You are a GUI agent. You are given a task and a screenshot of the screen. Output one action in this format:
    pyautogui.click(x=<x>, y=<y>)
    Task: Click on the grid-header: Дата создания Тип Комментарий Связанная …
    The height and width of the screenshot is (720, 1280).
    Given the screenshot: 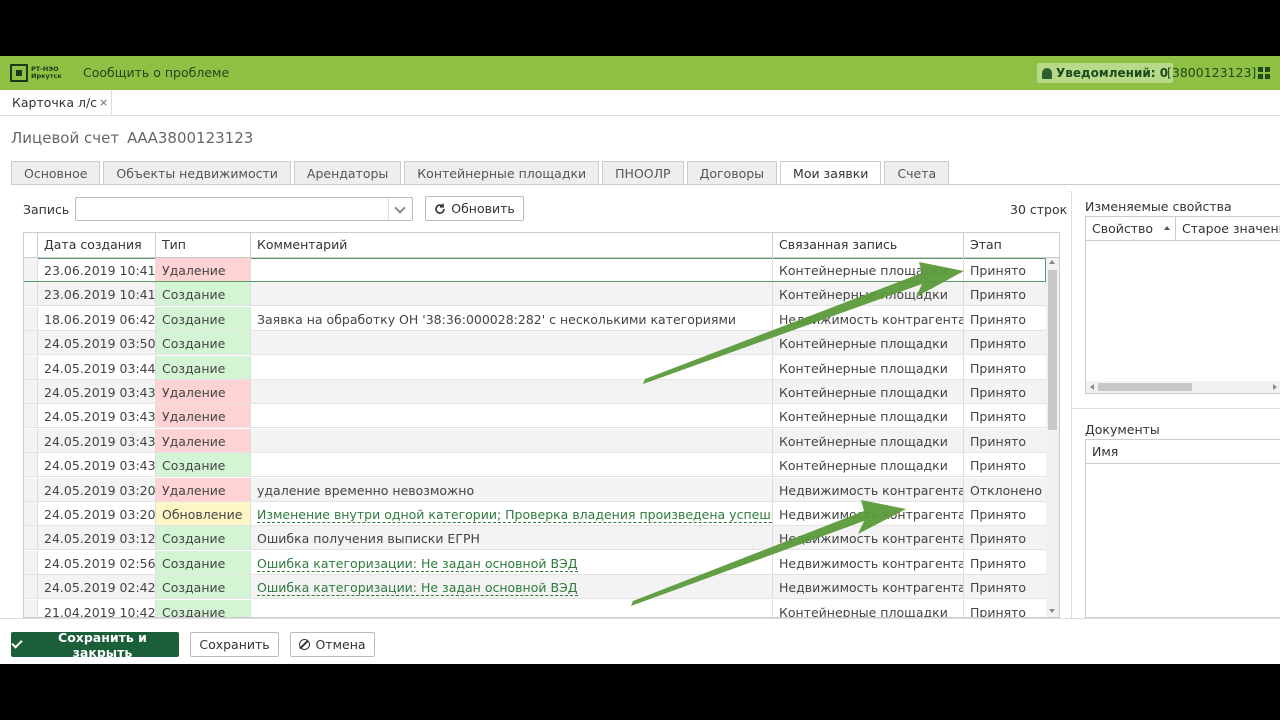 What is the action you would take?
    pyautogui.click(x=541, y=245)
    